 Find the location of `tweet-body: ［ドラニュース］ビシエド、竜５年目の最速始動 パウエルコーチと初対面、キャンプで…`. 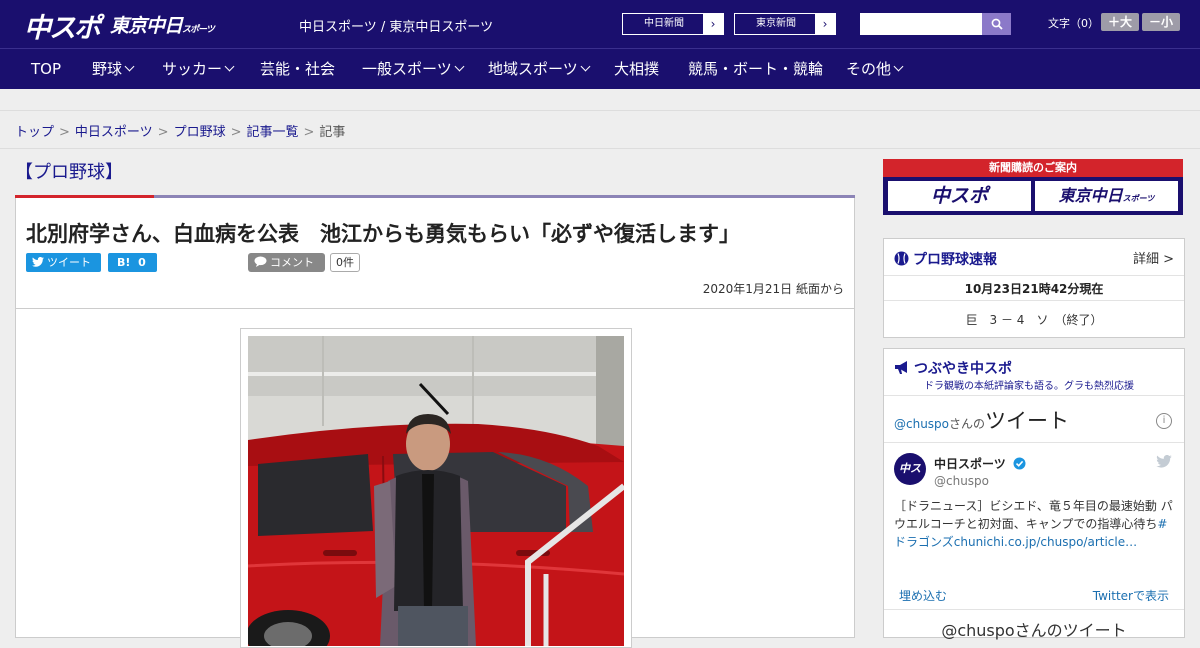

tweet-body: ［ドラニュース］ビシエド、竜５年目の最速始動 パウエルコーチと初対面、キャンプで… is located at coordinates (1033, 515).